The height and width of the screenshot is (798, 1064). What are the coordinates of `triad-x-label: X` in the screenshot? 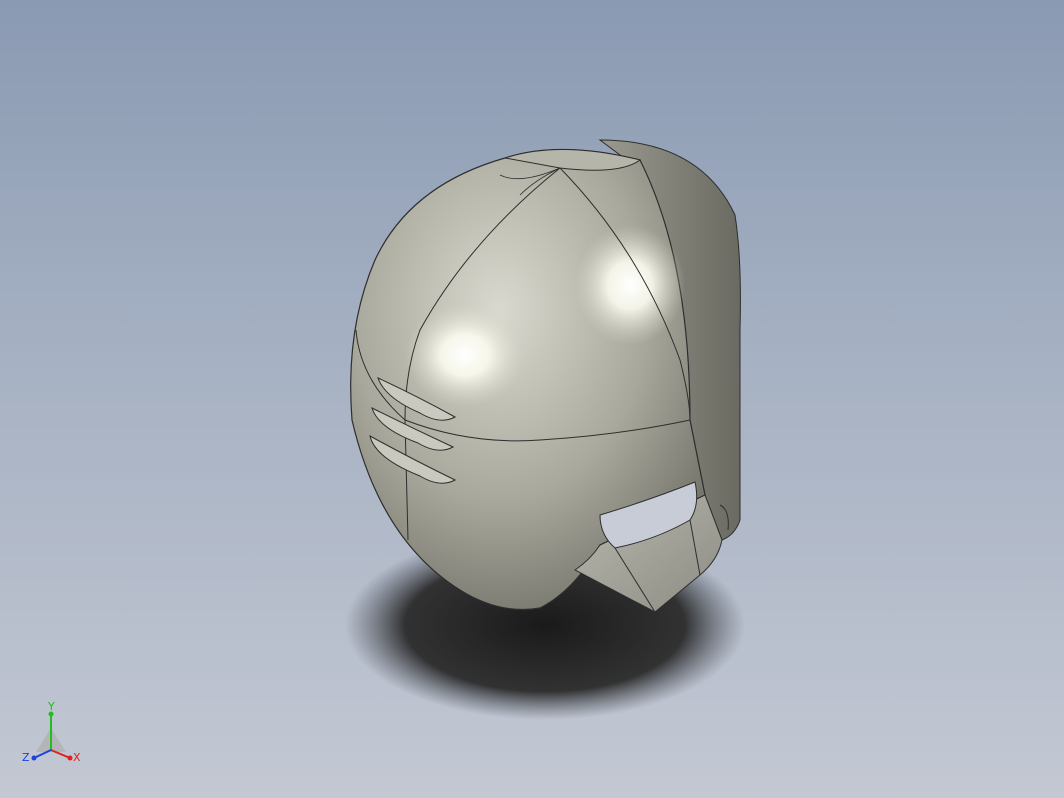 It's located at (77, 757).